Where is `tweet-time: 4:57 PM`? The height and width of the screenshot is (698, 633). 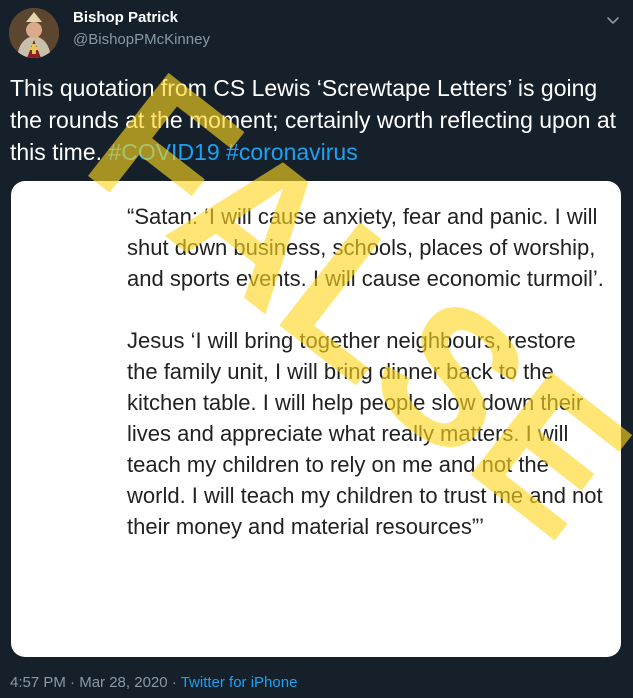 tweet-time: 4:57 PM is located at coordinates (38, 682).